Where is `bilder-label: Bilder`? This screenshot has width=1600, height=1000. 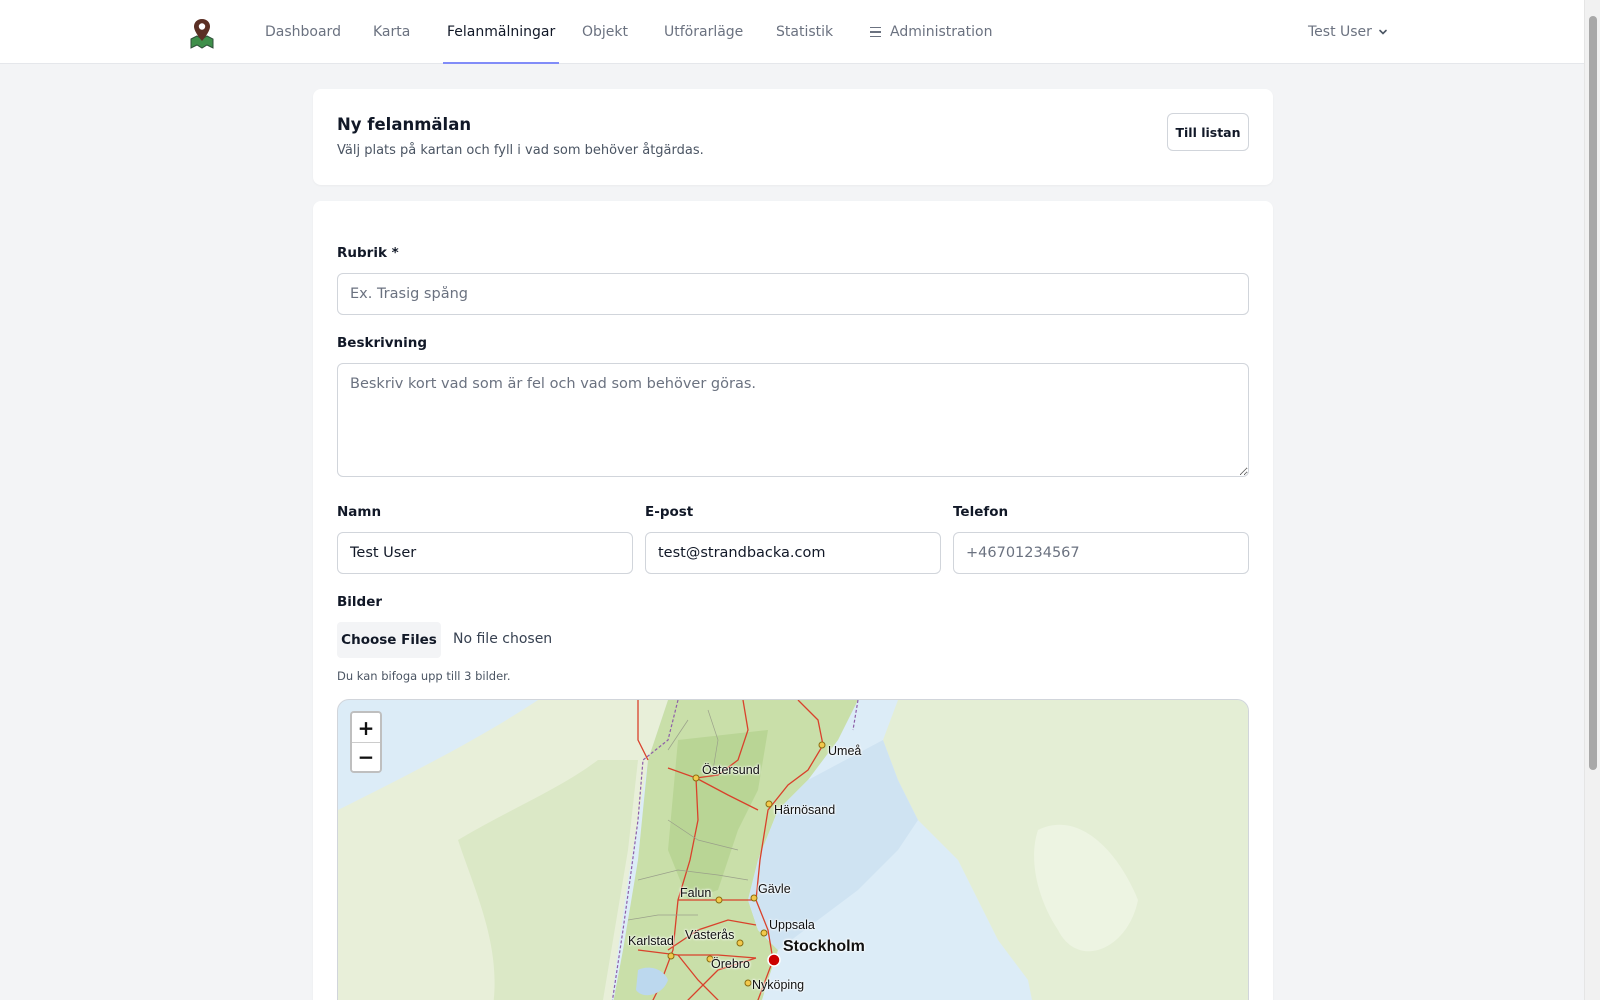 bilder-label: Bilder is located at coordinates (360, 602).